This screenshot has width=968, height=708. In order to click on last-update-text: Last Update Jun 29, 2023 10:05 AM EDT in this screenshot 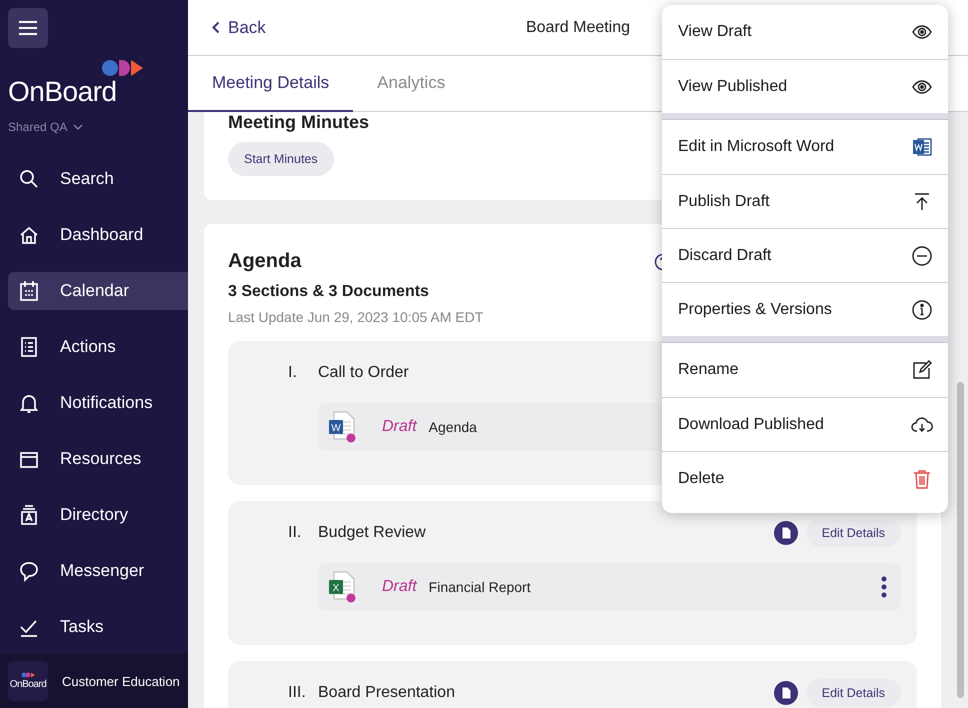, I will do `click(356, 317)`.